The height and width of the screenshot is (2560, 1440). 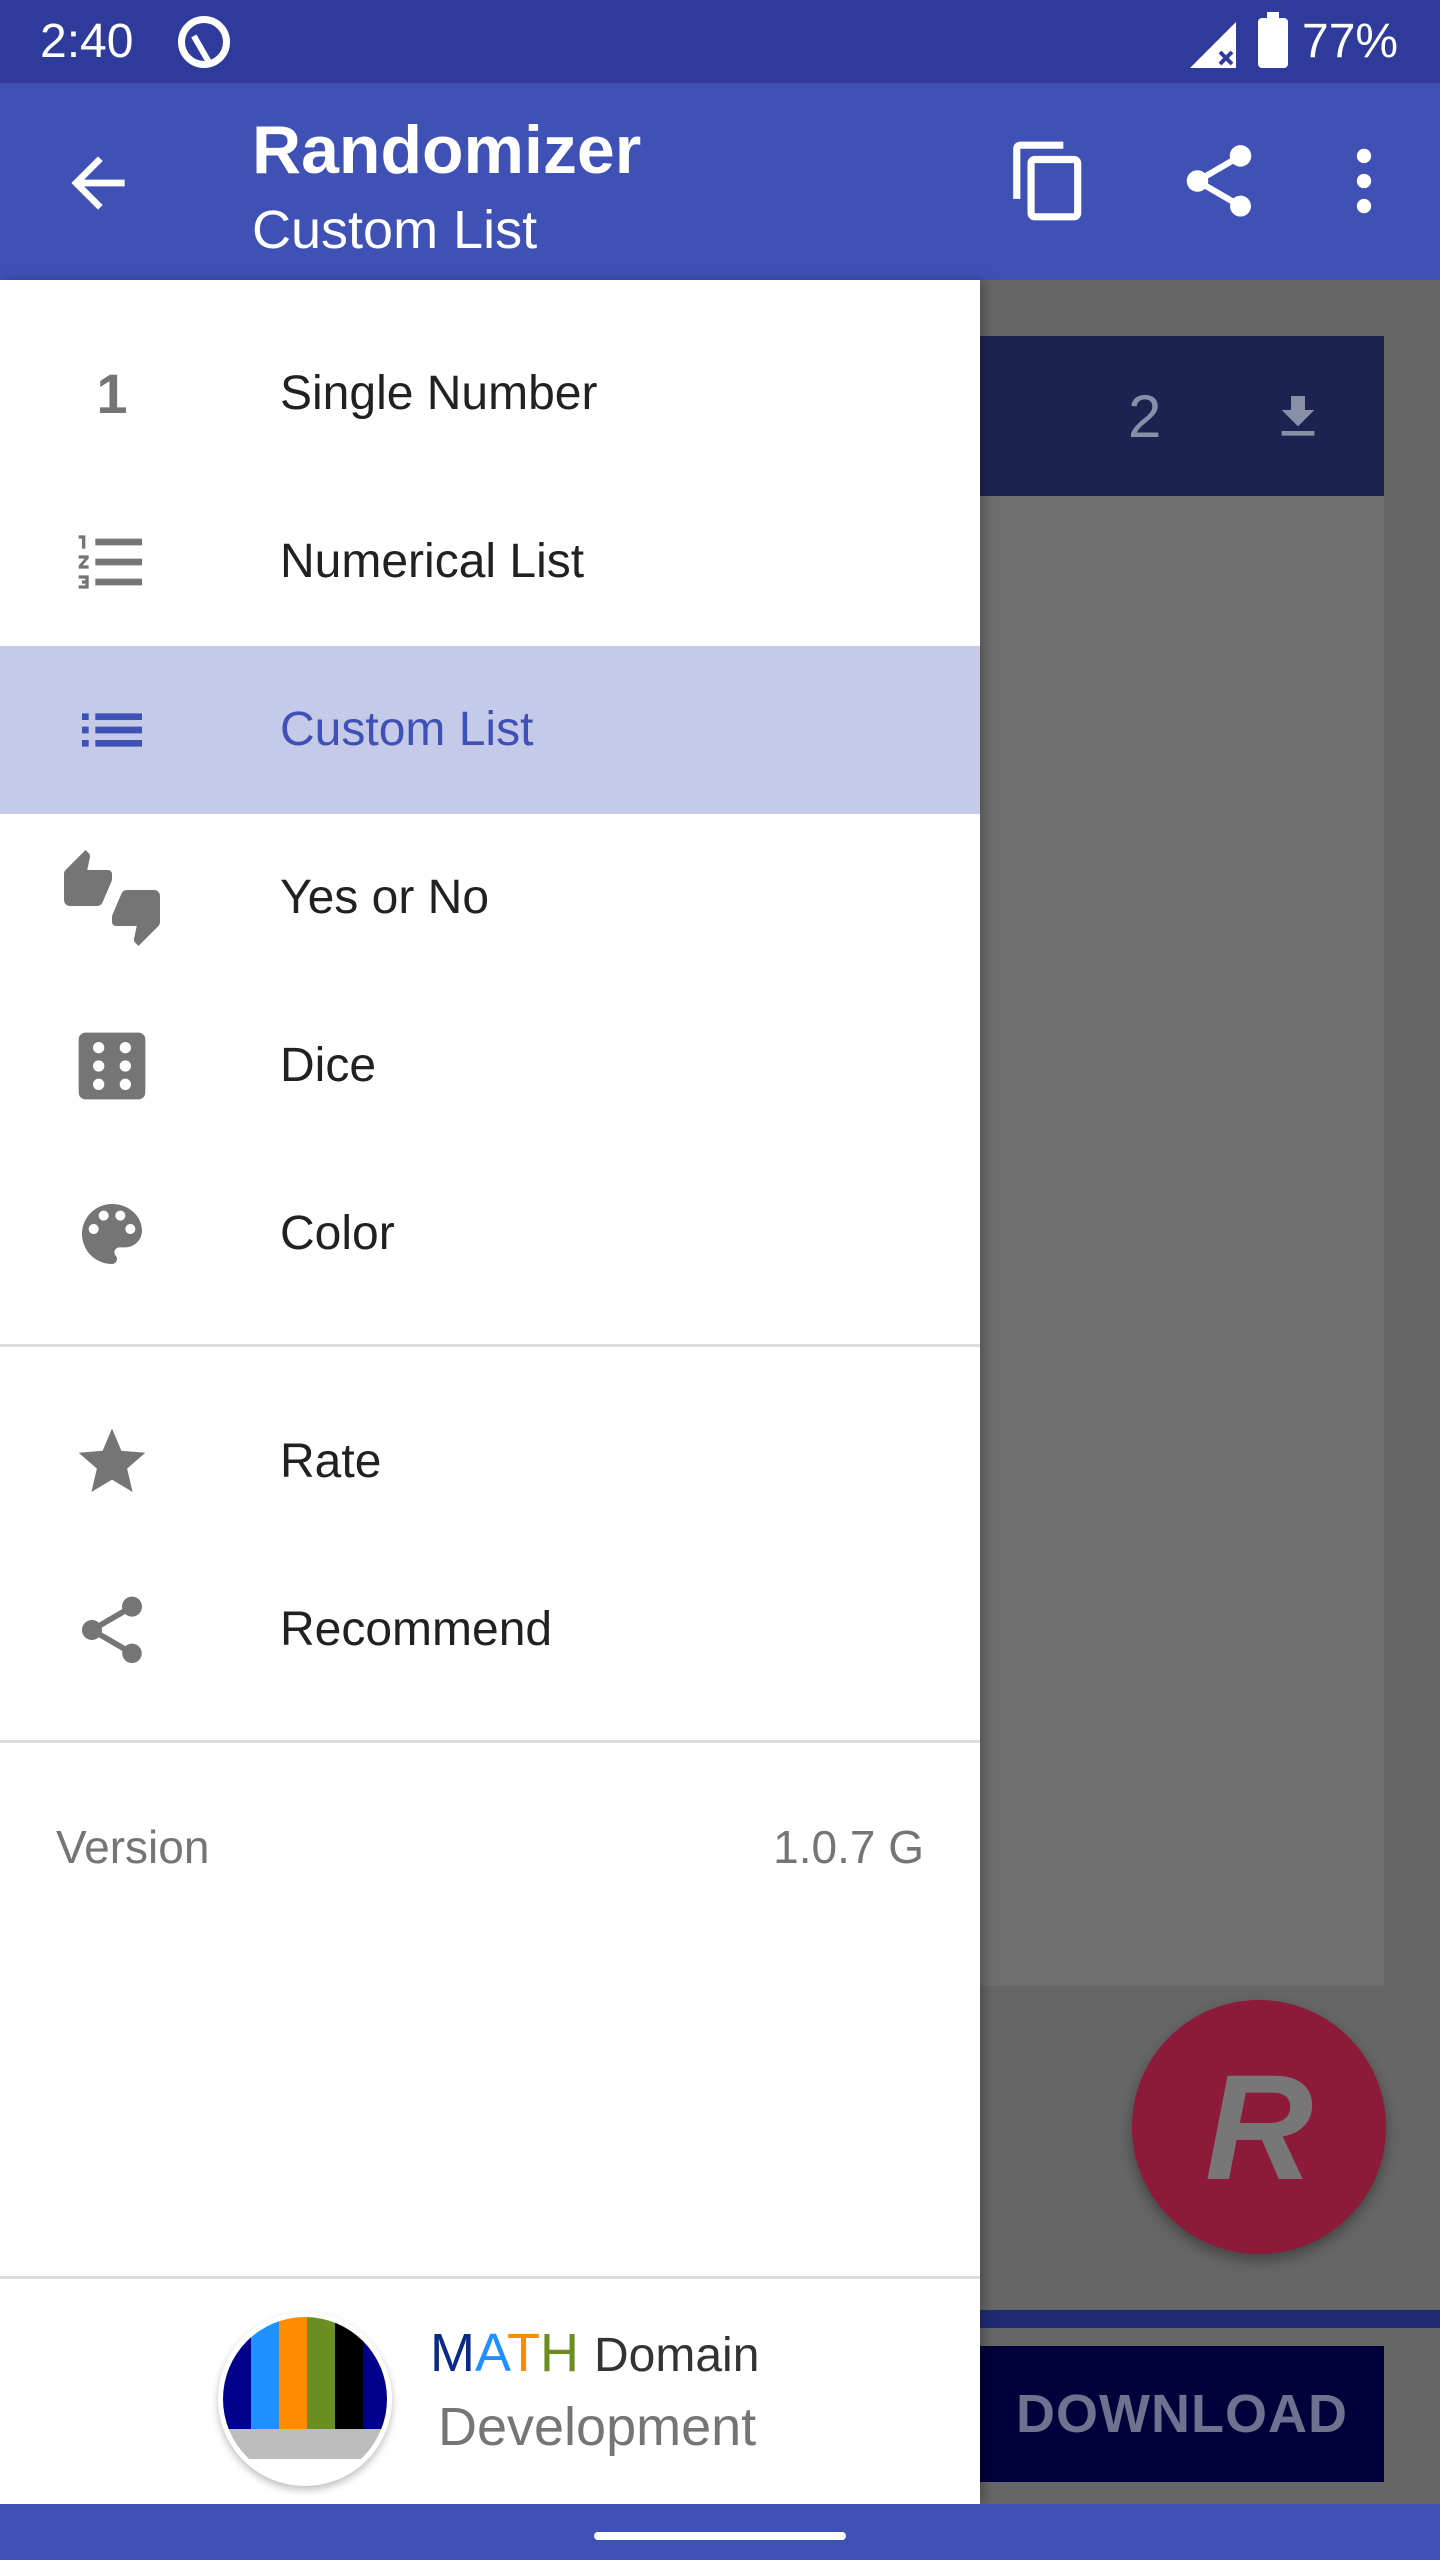 What do you see at coordinates (597, 2427) in the screenshot?
I see `development-label: Development` at bounding box center [597, 2427].